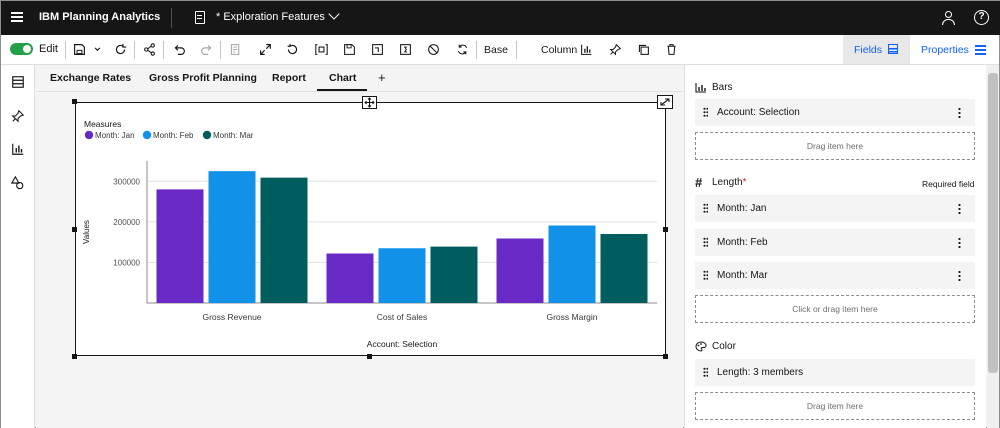 The width and height of the screenshot is (1000, 428). Describe the element at coordinates (643, 49) in the screenshot. I see `copy-icon` at that location.